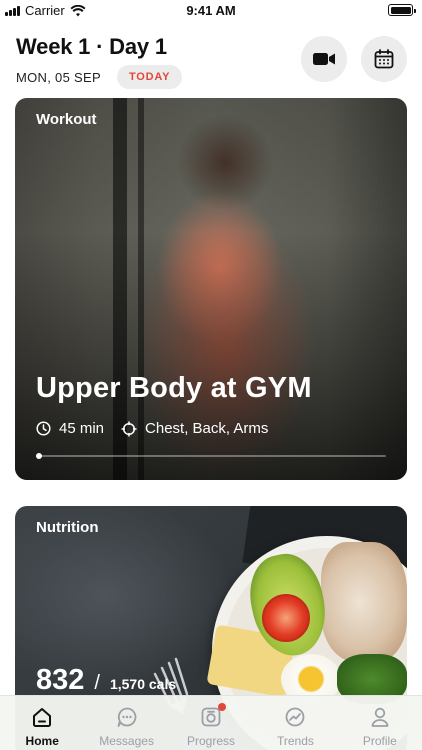 Image resolution: width=422 pixels, height=750 pixels. What do you see at coordinates (58, 77) in the screenshot?
I see `current-date: MON, 05 SEP` at bounding box center [58, 77].